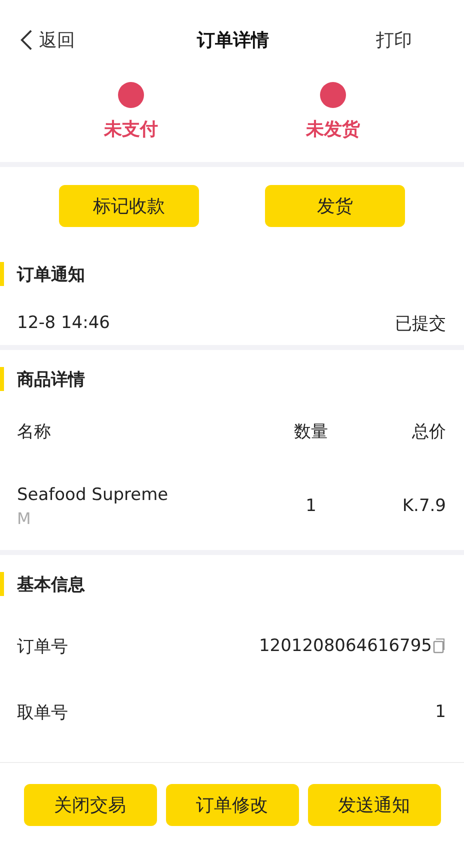 Image resolution: width=464 pixels, height=850 pixels. What do you see at coordinates (93, 494) in the screenshot?
I see `product-name: Seafood Supreme` at bounding box center [93, 494].